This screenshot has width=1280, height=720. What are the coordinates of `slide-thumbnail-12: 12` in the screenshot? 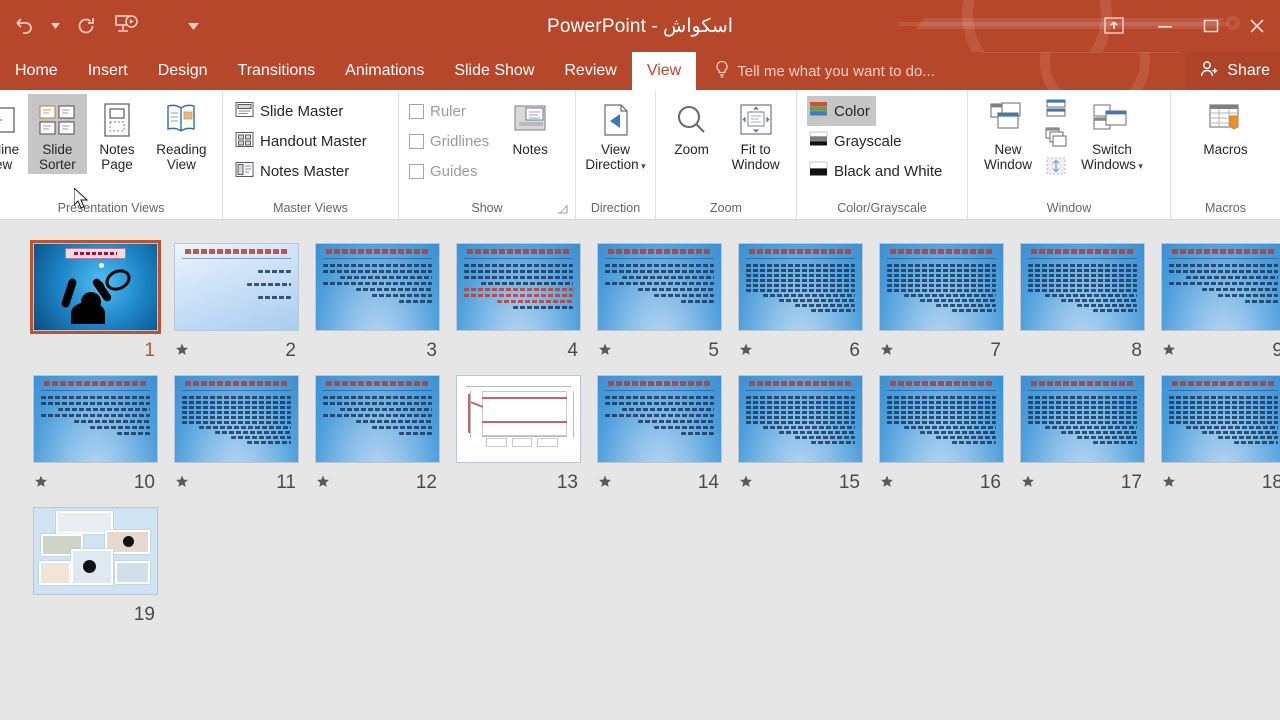 It's located at (377, 433).